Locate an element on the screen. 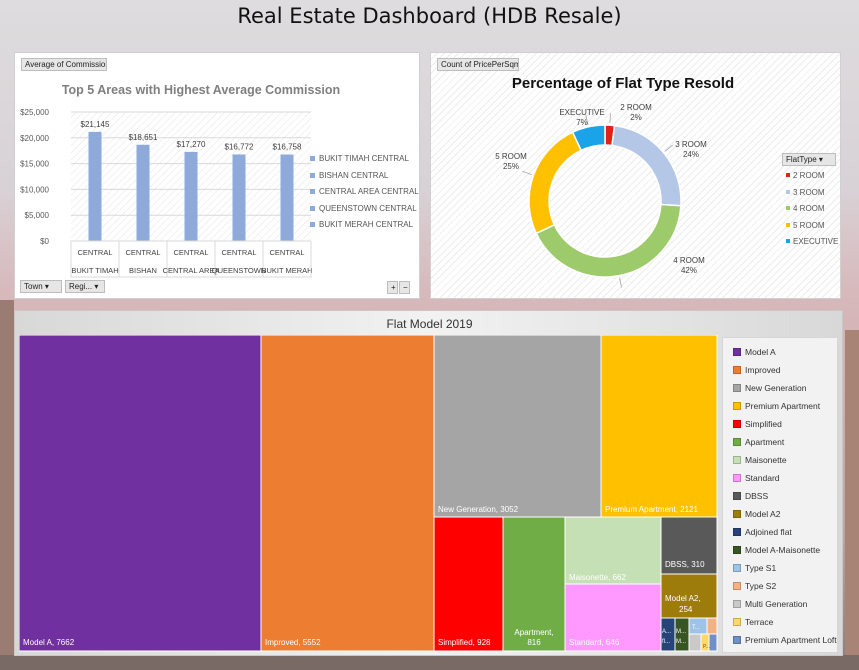  bar-y-tick-label: $10,000 is located at coordinates (34, 189).